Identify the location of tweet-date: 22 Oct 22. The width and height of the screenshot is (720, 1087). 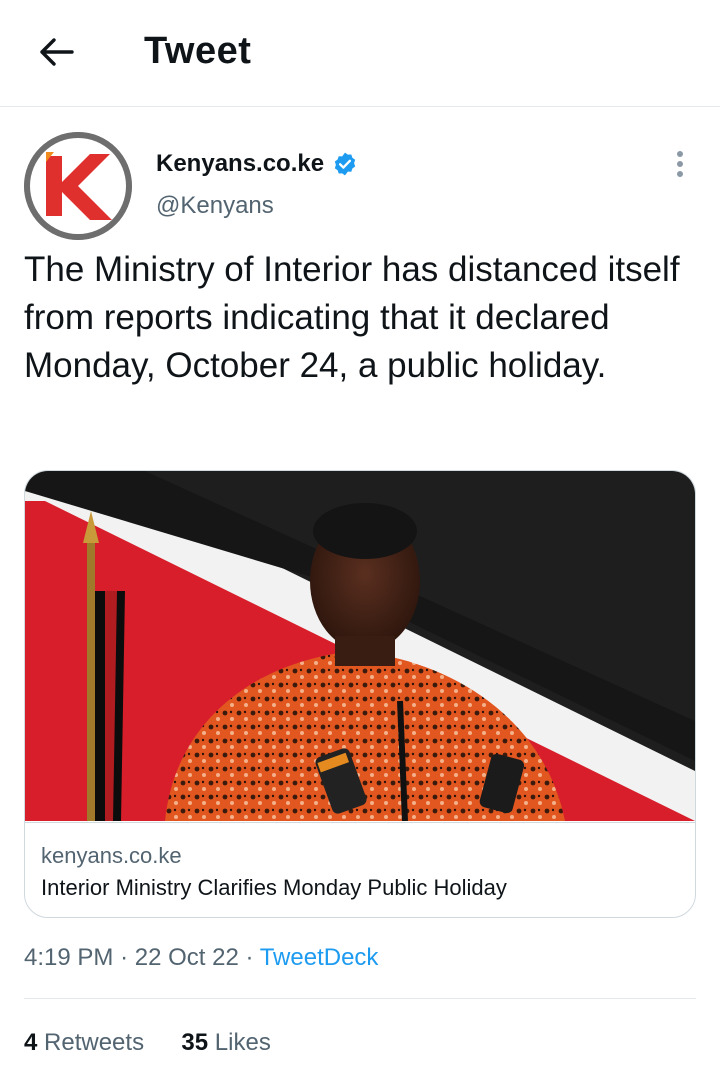
(187, 957).